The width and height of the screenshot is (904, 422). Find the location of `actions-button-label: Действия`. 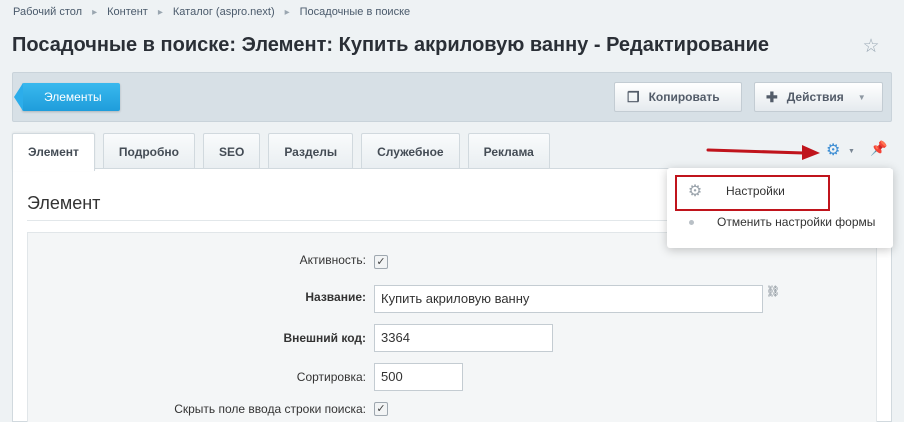

actions-button-label: Действия is located at coordinates (815, 97).